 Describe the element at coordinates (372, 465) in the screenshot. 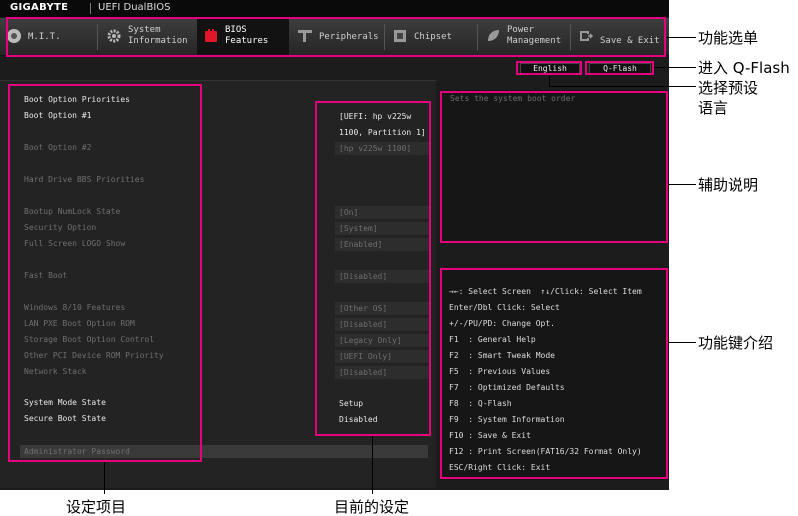

I see `leader-current` at that location.